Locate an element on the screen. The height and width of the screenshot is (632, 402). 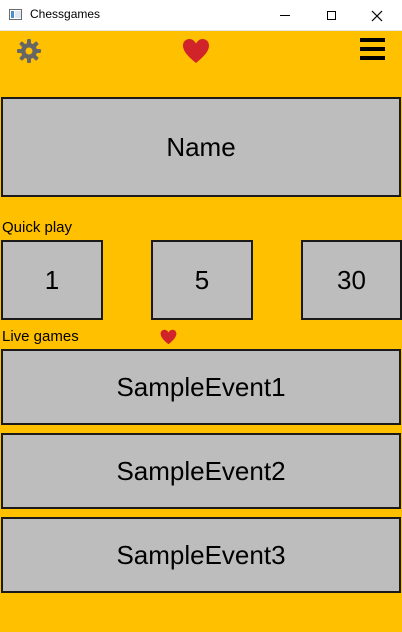
live-game-event-item: SampleEvent1 is located at coordinates (201, 387).